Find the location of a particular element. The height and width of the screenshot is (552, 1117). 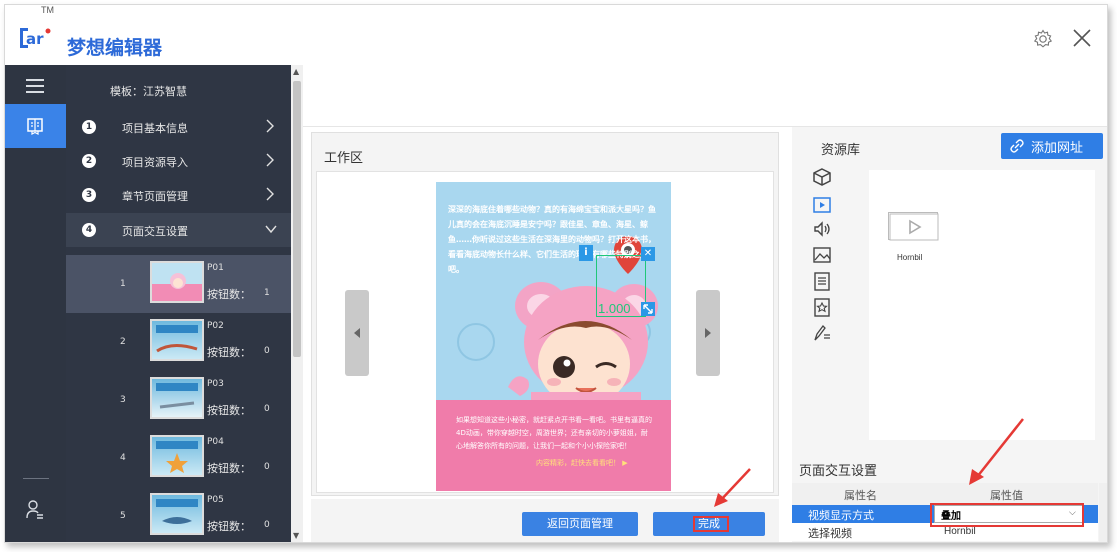

nav-item-page-interaction: 4 页面交互设置 is located at coordinates (178, 230).